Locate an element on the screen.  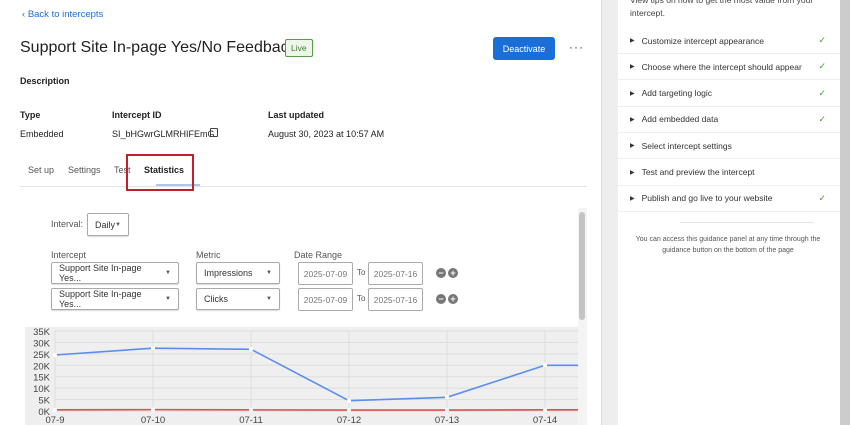
deactivate-button: Deactivate is located at coordinates (524, 48).